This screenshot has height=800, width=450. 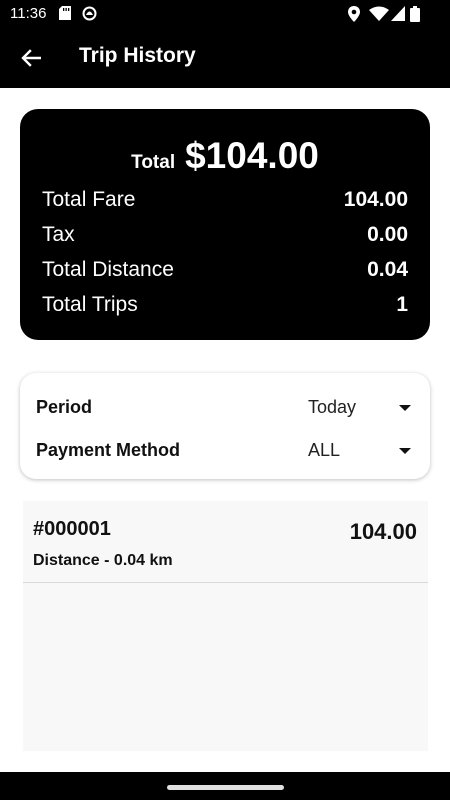 What do you see at coordinates (225, 426) in the screenshot?
I see `filter-card: Period Today Payment Method ALL` at bounding box center [225, 426].